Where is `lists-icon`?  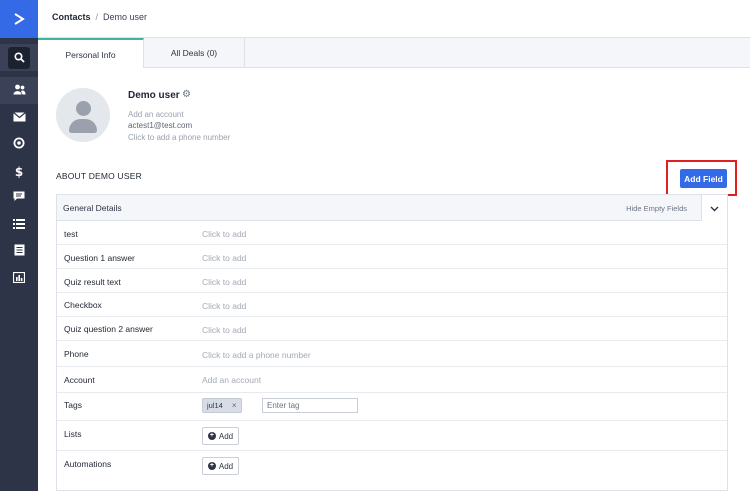
lists-icon is located at coordinates (19, 225).